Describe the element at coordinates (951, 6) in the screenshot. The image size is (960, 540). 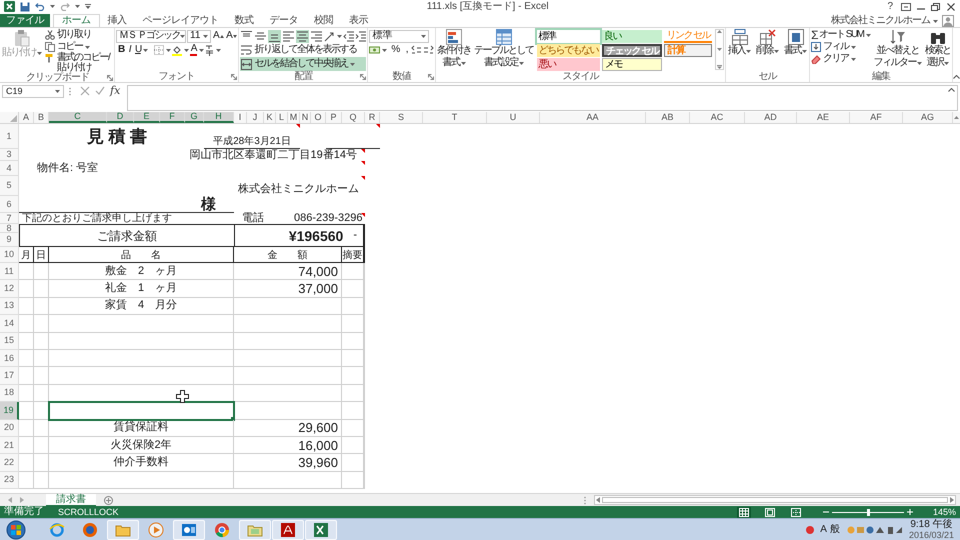
I see `close-icon` at that location.